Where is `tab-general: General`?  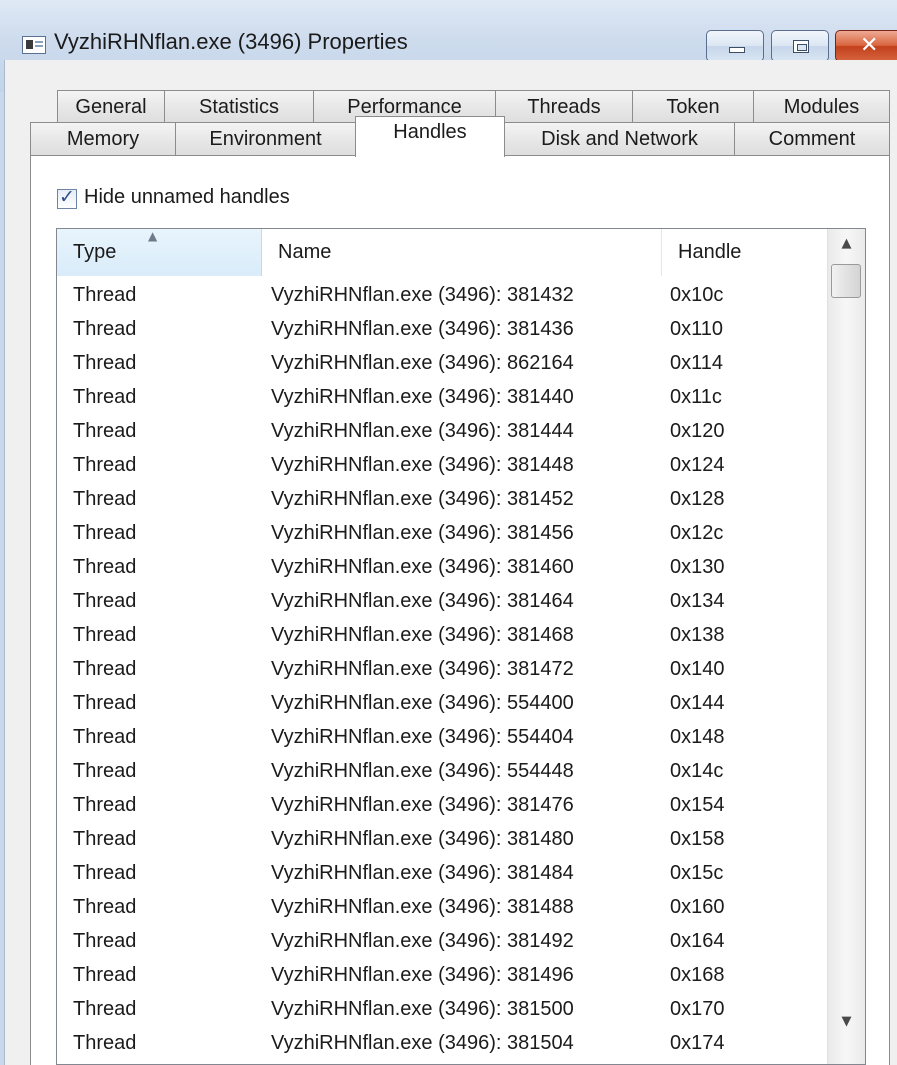
tab-general: General is located at coordinates (111, 106).